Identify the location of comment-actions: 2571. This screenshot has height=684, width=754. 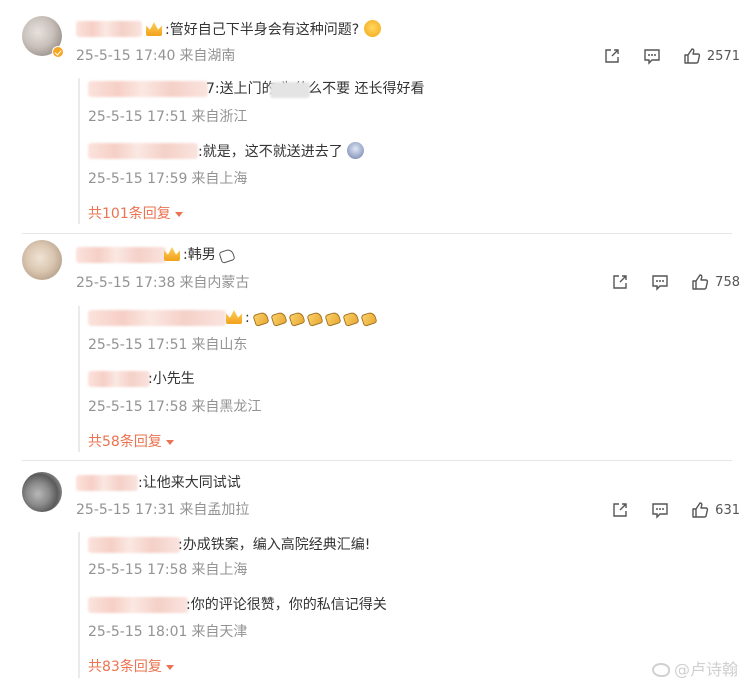
(660, 56).